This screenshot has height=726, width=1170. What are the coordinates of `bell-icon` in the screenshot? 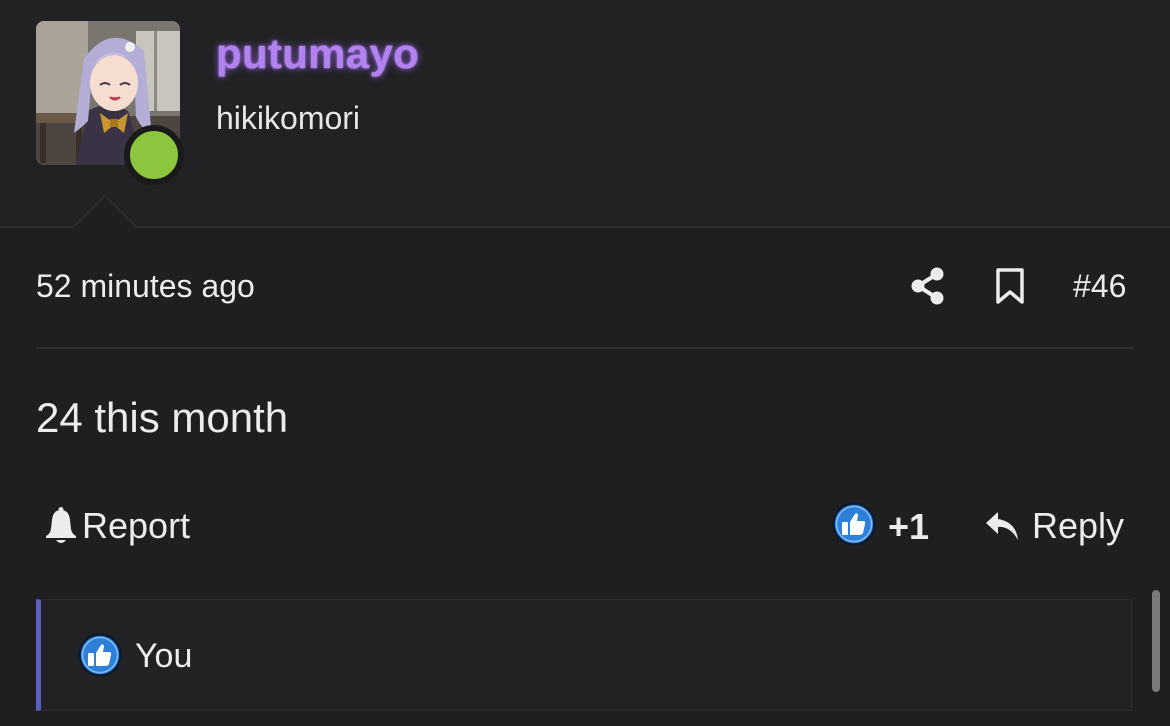 It's located at (61, 525).